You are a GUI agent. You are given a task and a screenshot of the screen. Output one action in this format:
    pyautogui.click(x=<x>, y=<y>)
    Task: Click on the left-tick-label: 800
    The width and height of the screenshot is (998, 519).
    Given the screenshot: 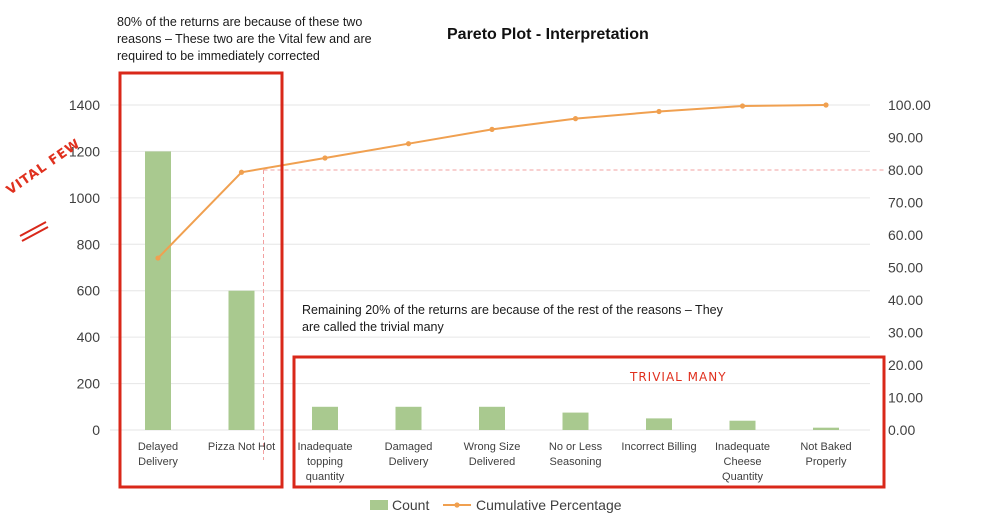 What is the action you would take?
    pyautogui.click(x=89, y=244)
    